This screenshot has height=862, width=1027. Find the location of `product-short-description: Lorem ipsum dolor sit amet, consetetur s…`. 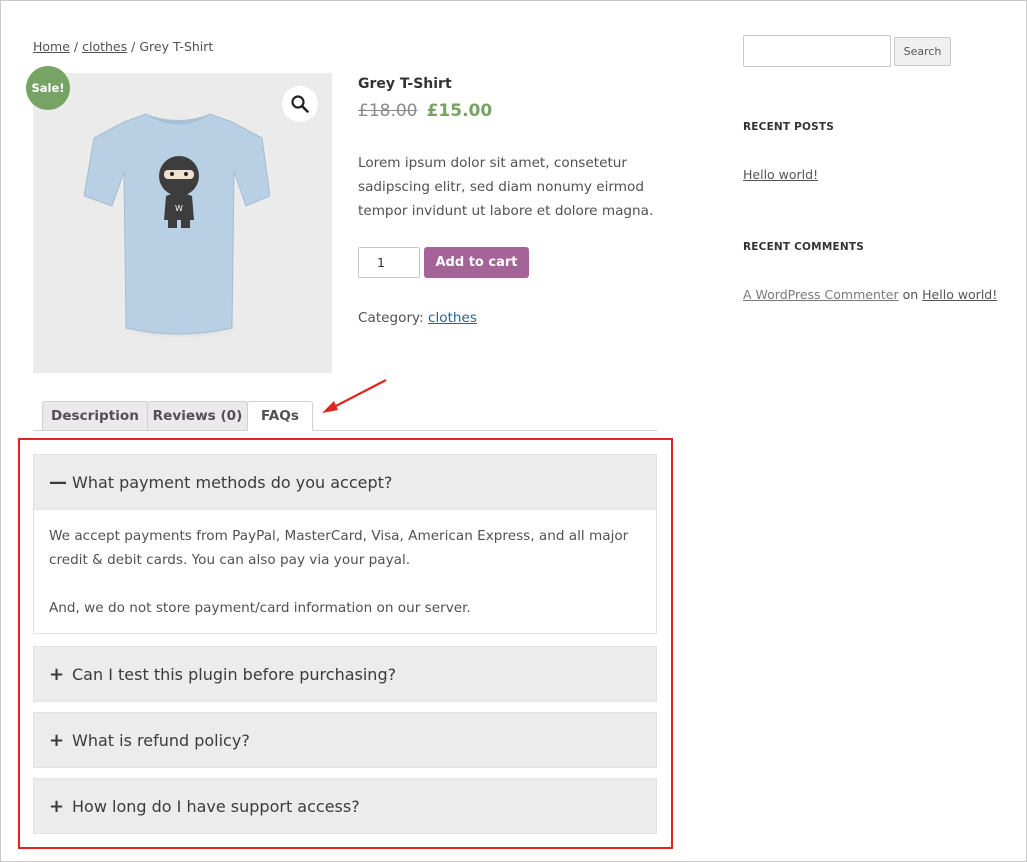

product-short-description: Lorem ipsum dolor sit amet, consetetur s… is located at coordinates (506, 187).